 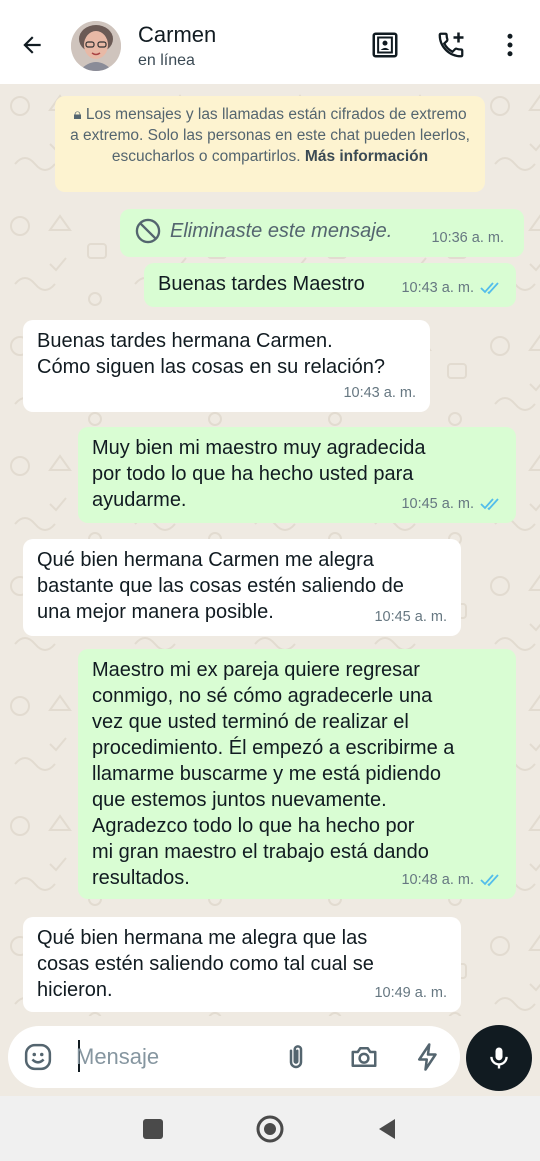 I want to click on emoji-icon, so click(x=38, y=1057).